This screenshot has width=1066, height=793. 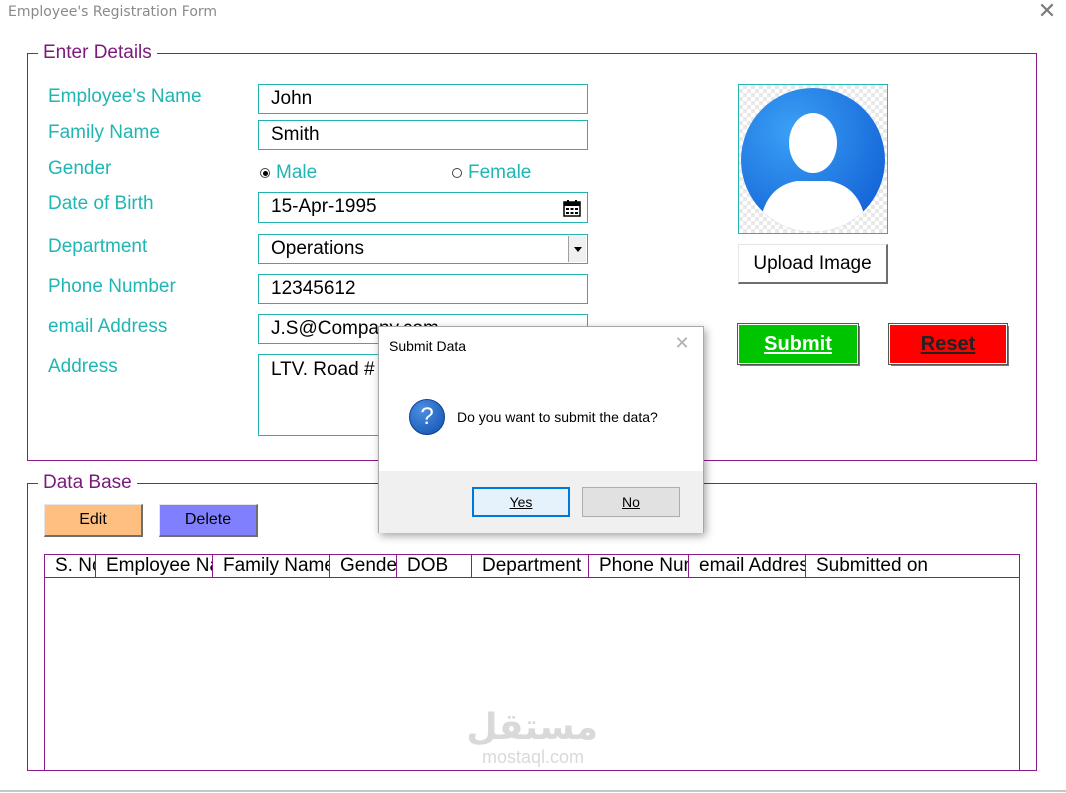 I want to click on dialog-close-icon: ✕, so click(x=682, y=344).